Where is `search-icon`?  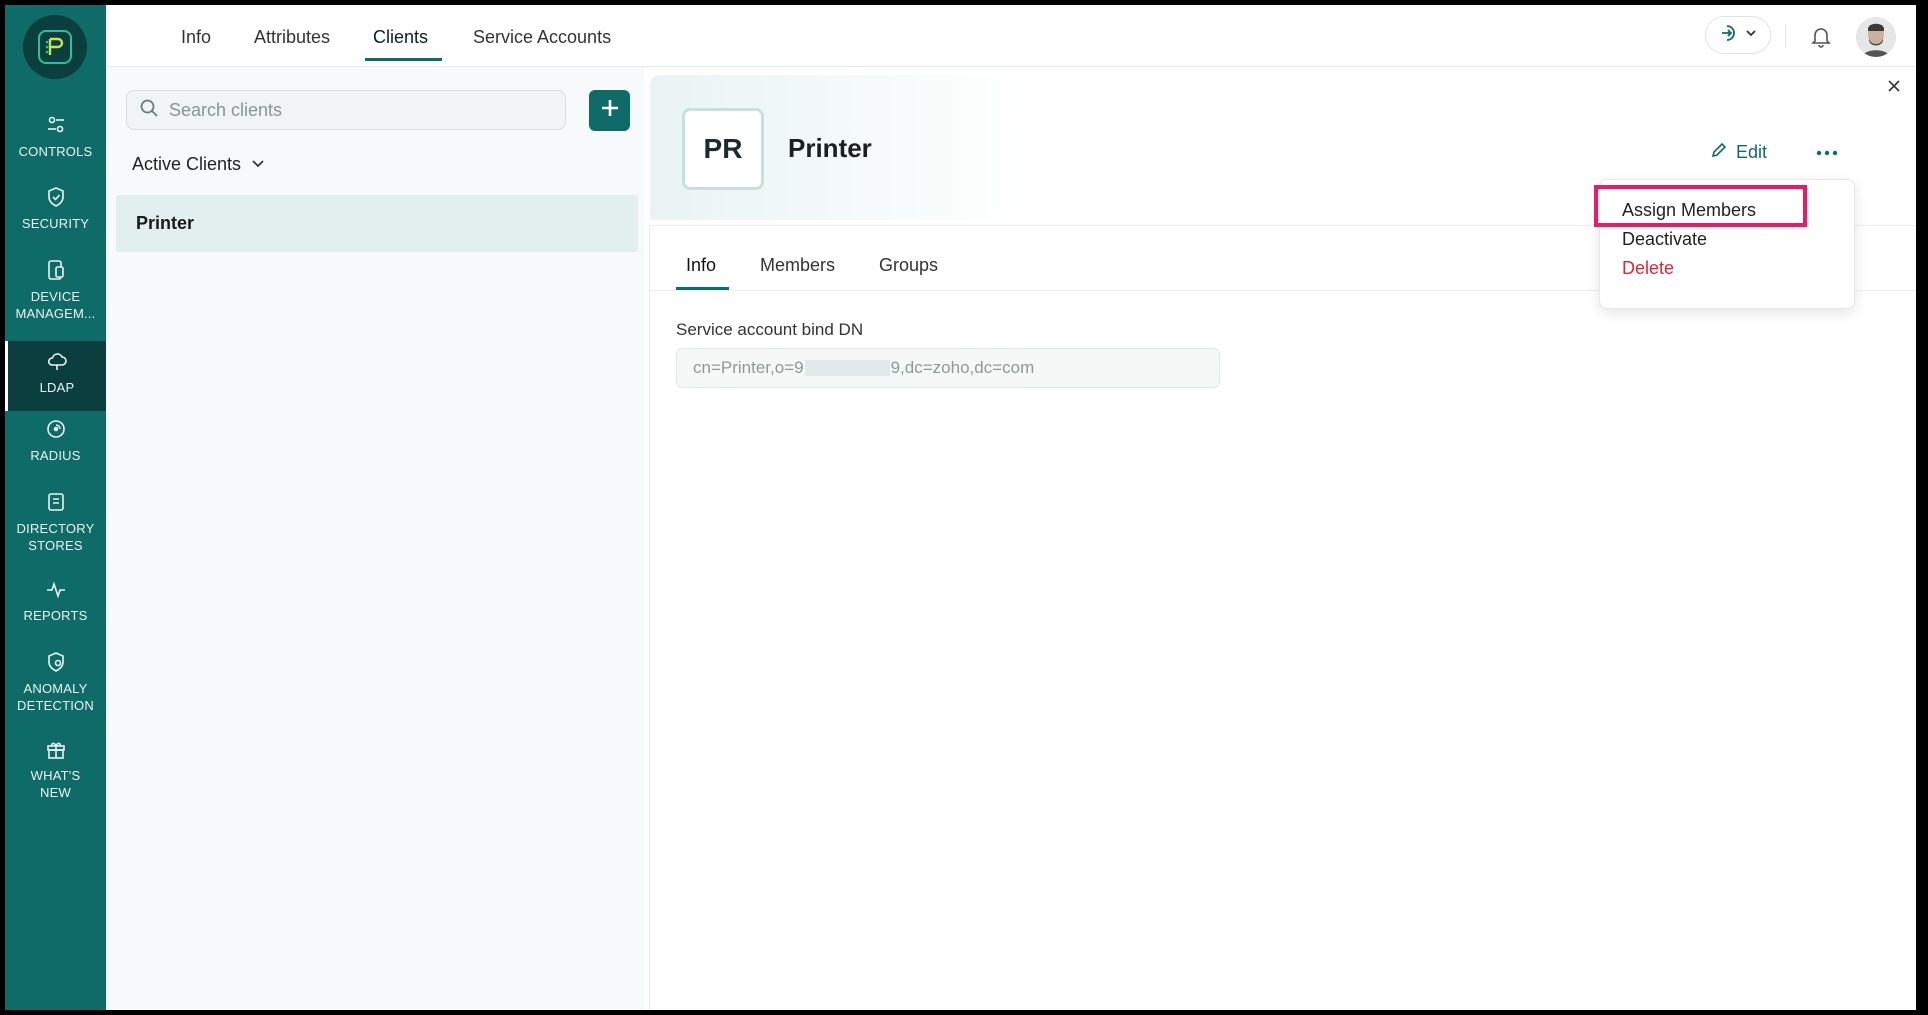
search-icon is located at coordinates (149, 110).